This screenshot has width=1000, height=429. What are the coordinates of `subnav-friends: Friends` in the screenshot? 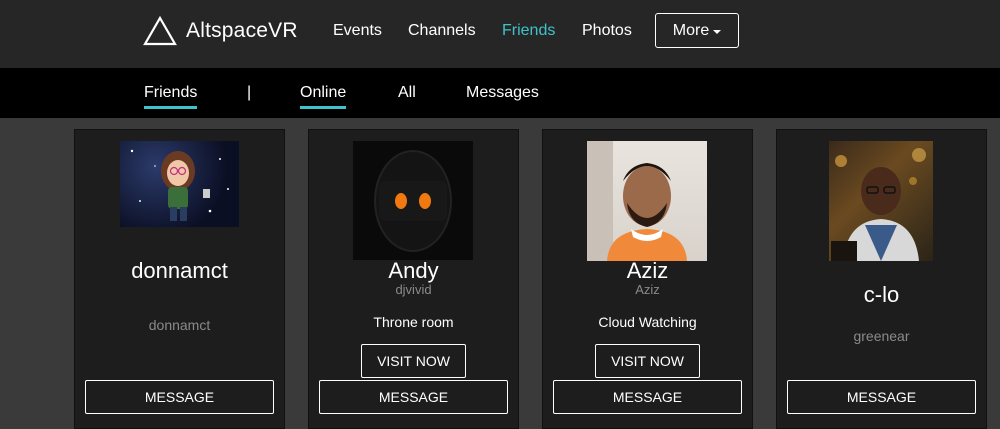 It's located at (171, 96).